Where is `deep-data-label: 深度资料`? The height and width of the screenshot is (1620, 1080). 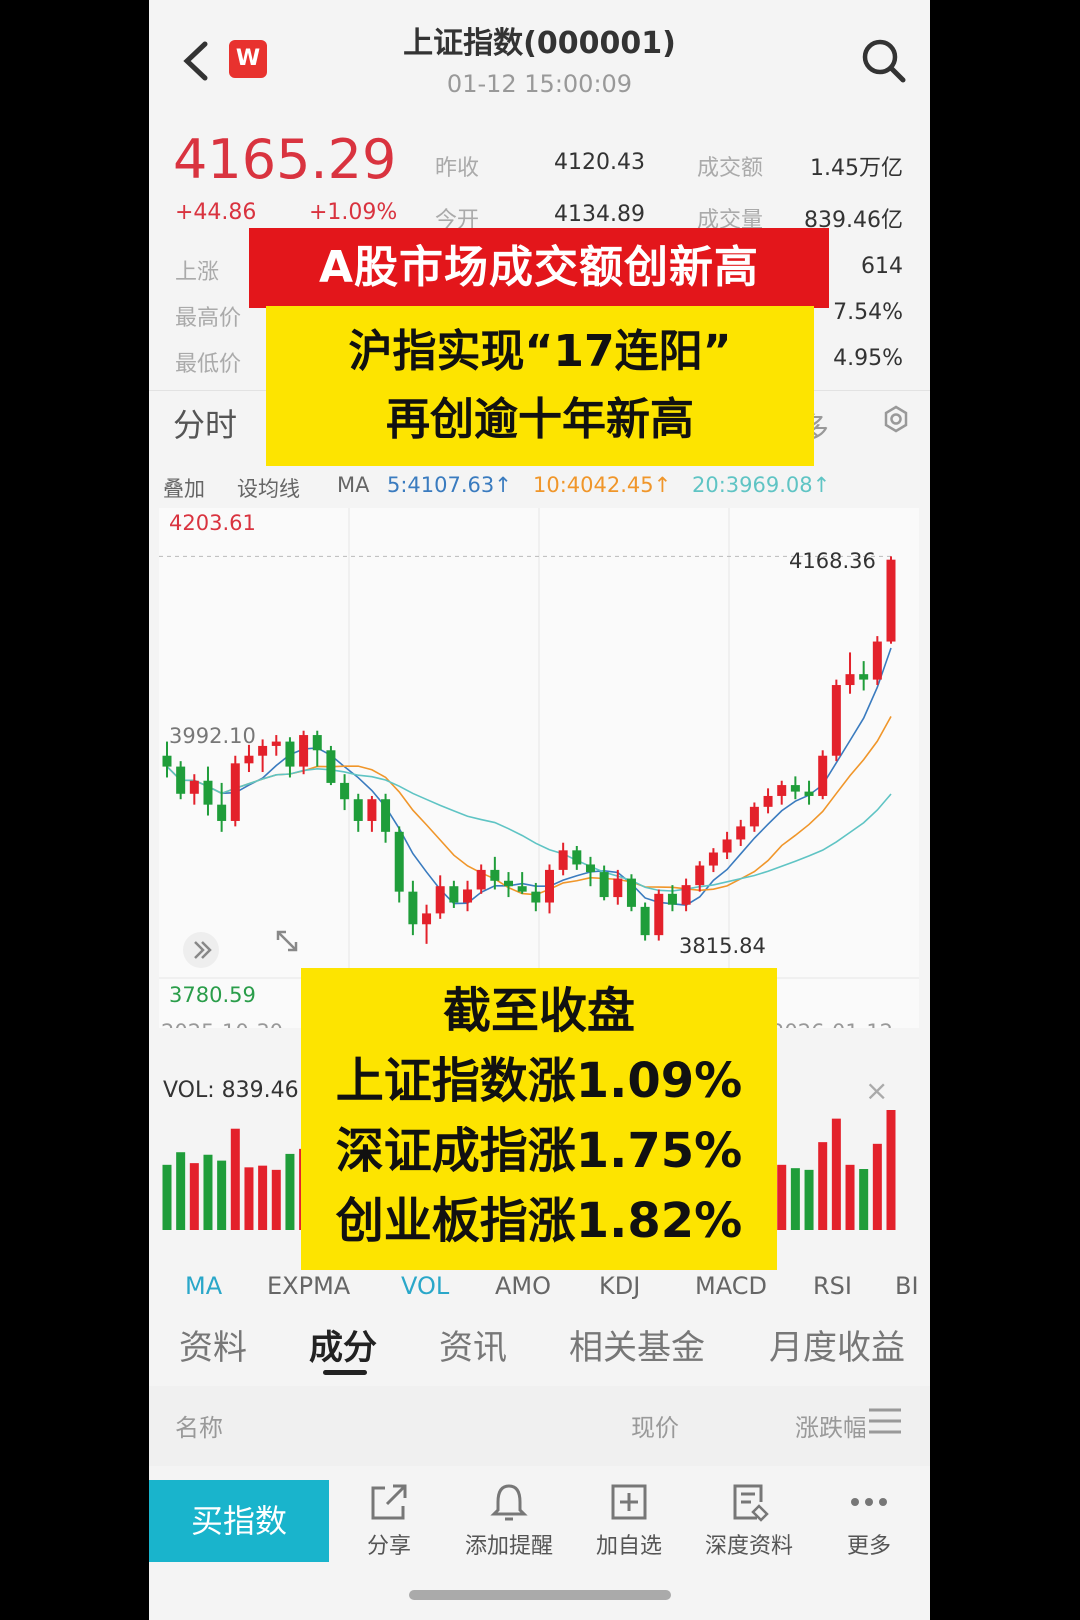
deep-data-label: 深度资料 is located at coordinates (748, 1546).